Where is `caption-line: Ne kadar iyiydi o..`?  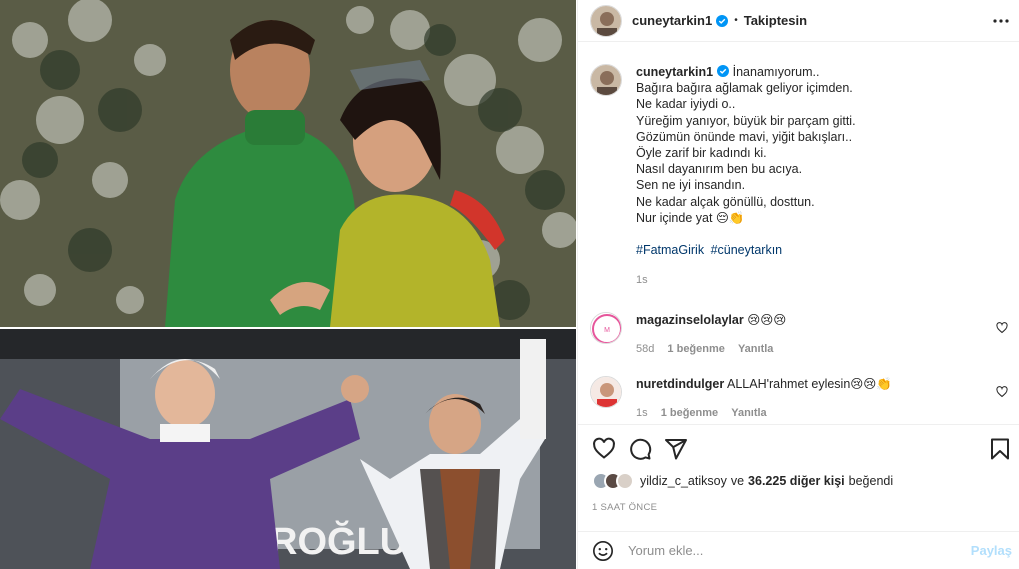
caption-line: Ne kadar iyiydi o.. is located at coordinates (686, 104).